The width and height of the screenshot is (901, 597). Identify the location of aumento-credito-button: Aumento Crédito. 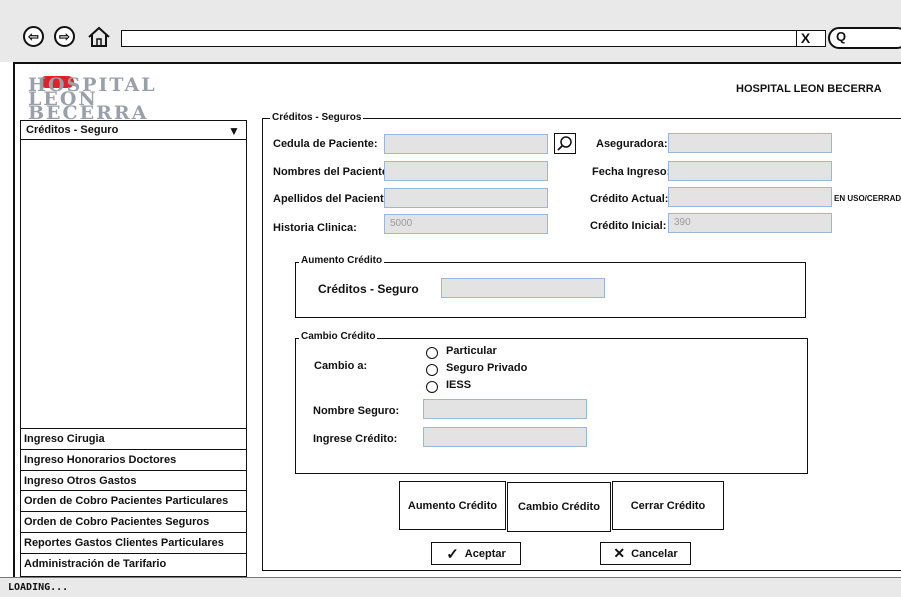
(452, 505).